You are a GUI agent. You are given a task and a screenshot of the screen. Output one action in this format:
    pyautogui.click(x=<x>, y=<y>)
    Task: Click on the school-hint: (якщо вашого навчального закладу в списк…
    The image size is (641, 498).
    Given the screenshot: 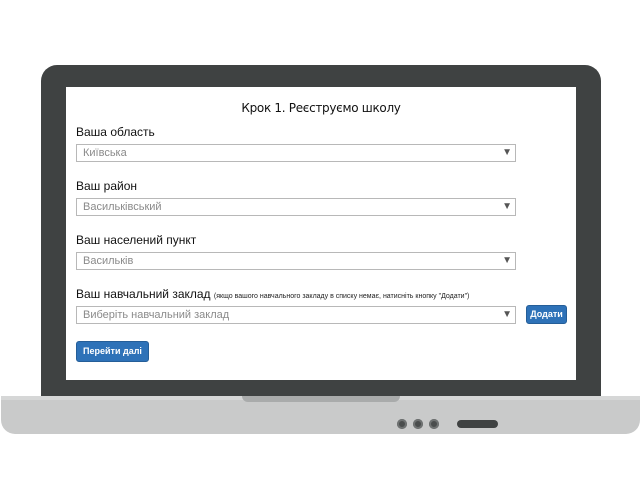 What is the action you would take?
    pyautogui.click(x=341, y=296)
    